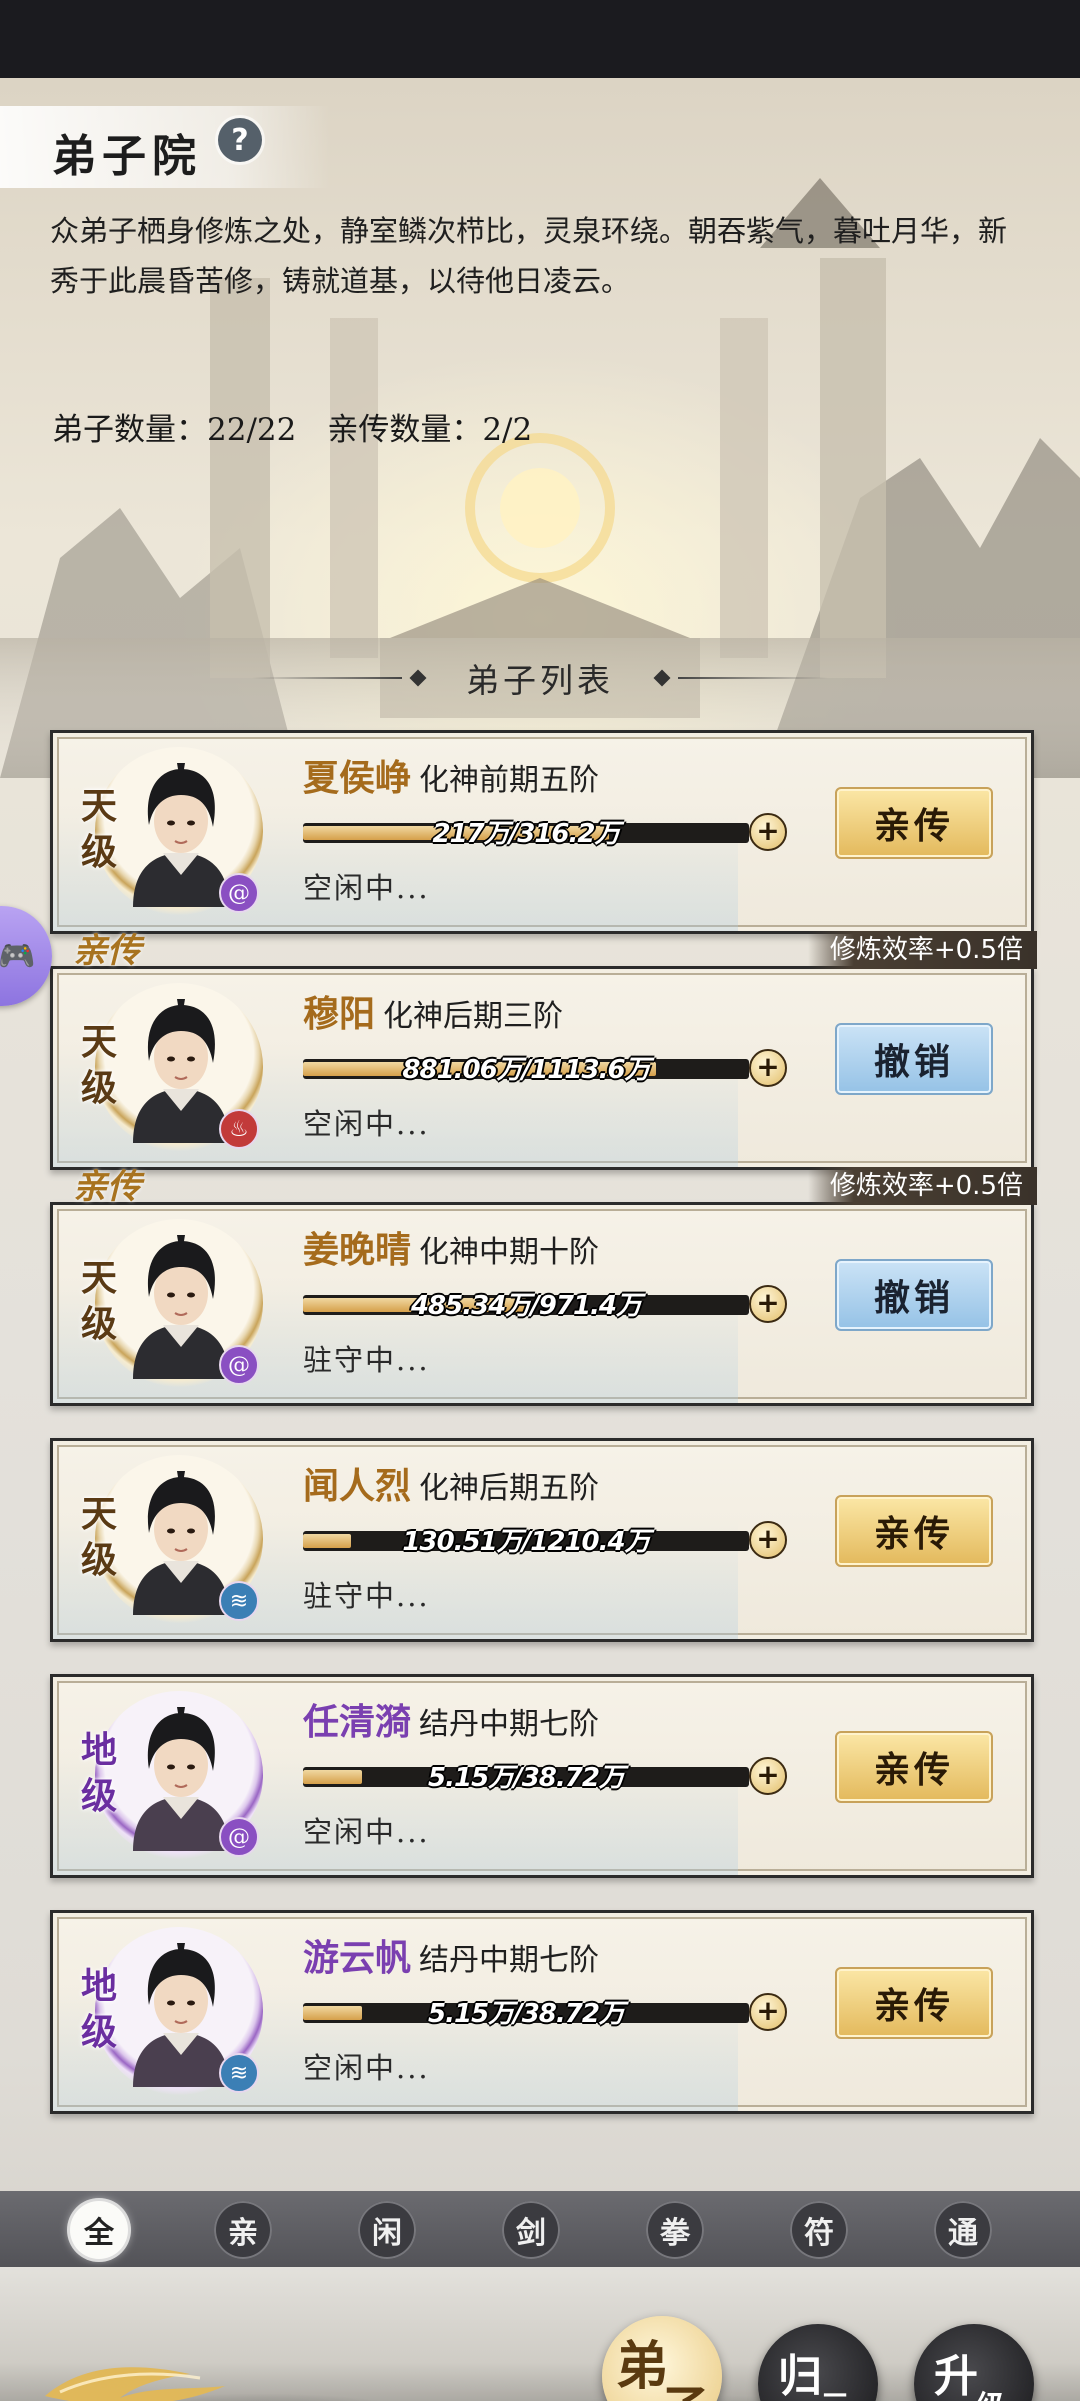 The height and width of the screenshot is (2401, 1080). I want to click on disciple-name-line: 夏侯峥 化神前期五阶, so click(451, 775).